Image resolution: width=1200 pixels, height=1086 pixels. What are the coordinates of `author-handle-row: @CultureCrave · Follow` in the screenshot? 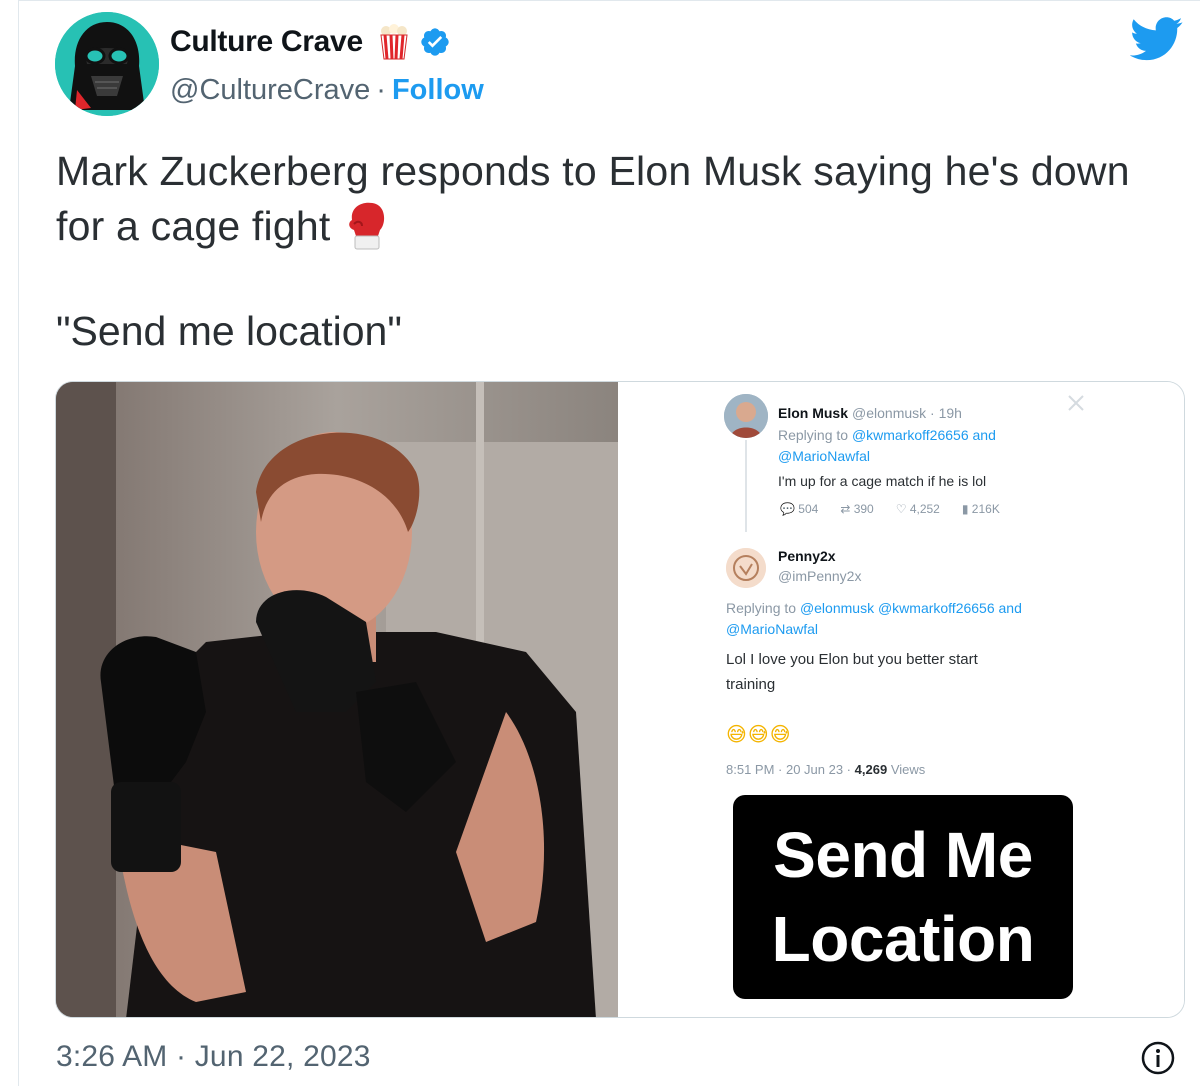 It's located at (327, 90).